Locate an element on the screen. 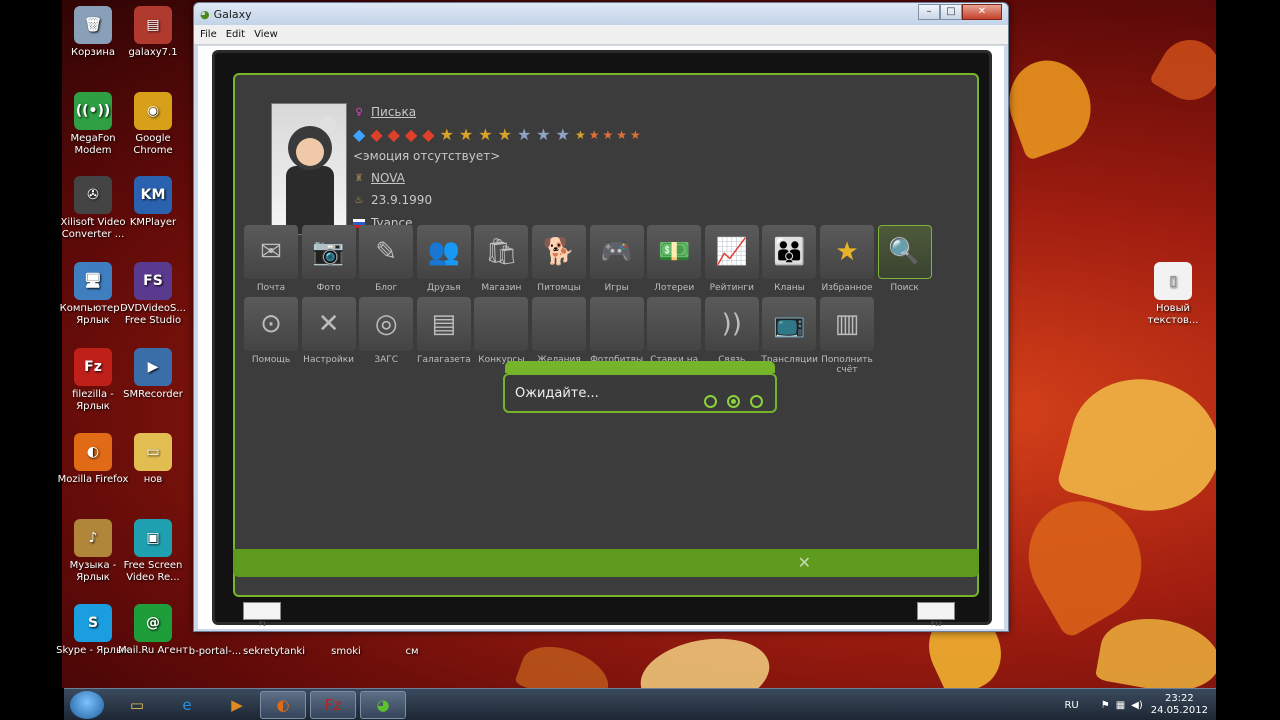  tile-tv: 📺 Трансляции is located at coordinates (789, 331).